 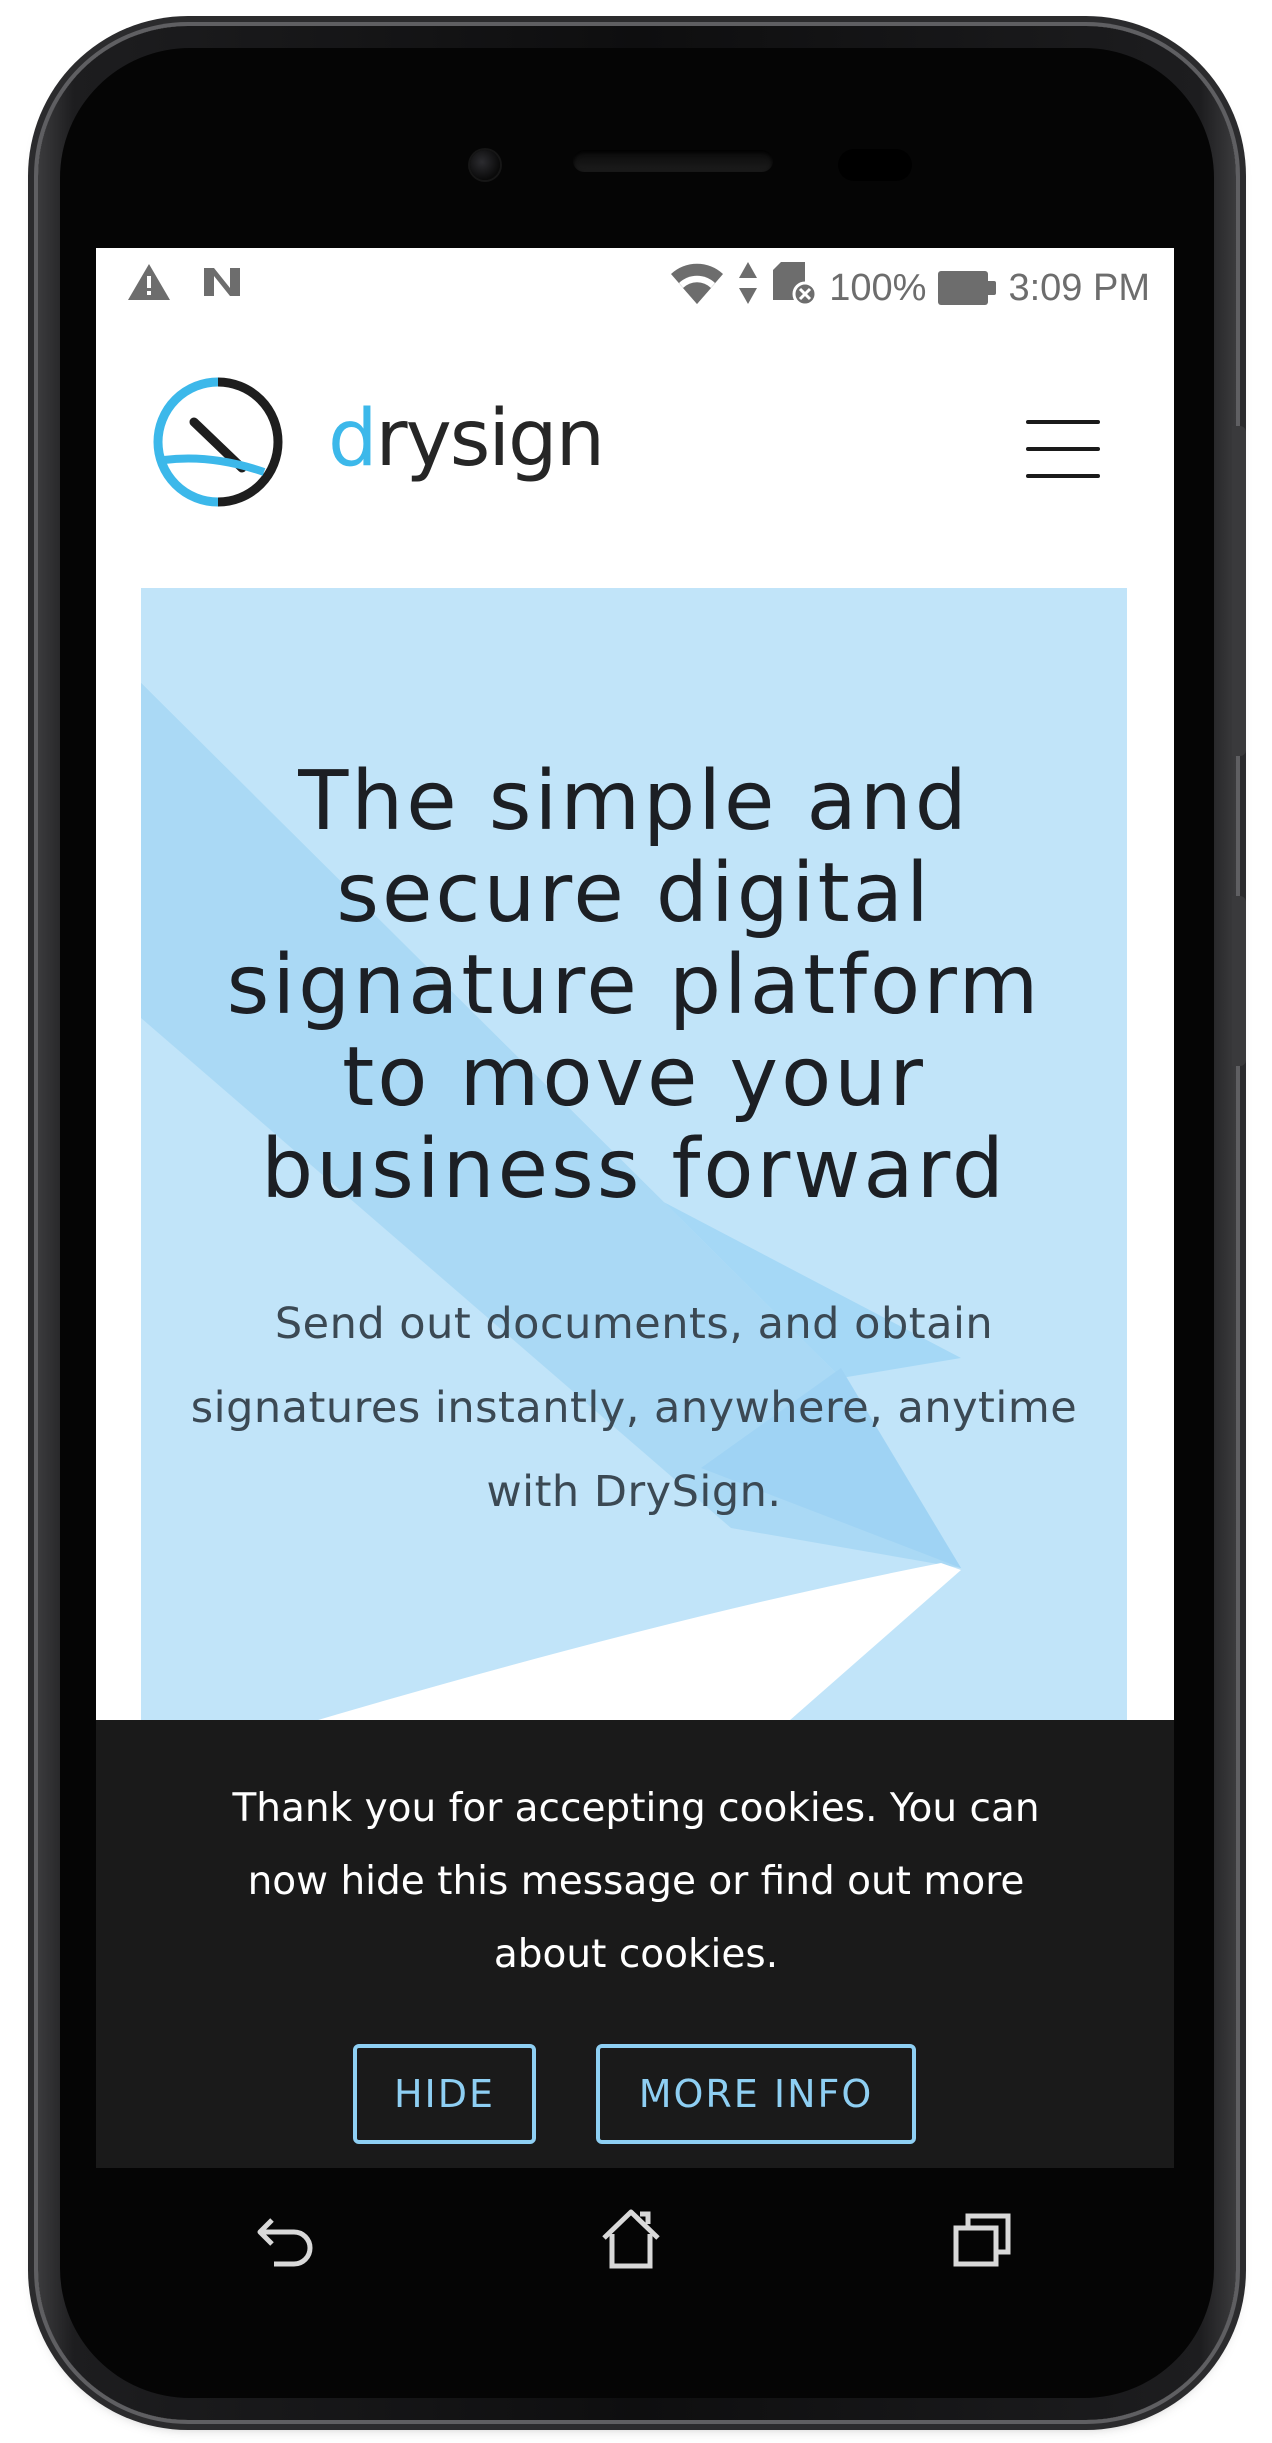 What do you see at coordinates (634, 893) in the screenshot?
I see `hero-title-line: secure digital` at bounding box center [634, 893].